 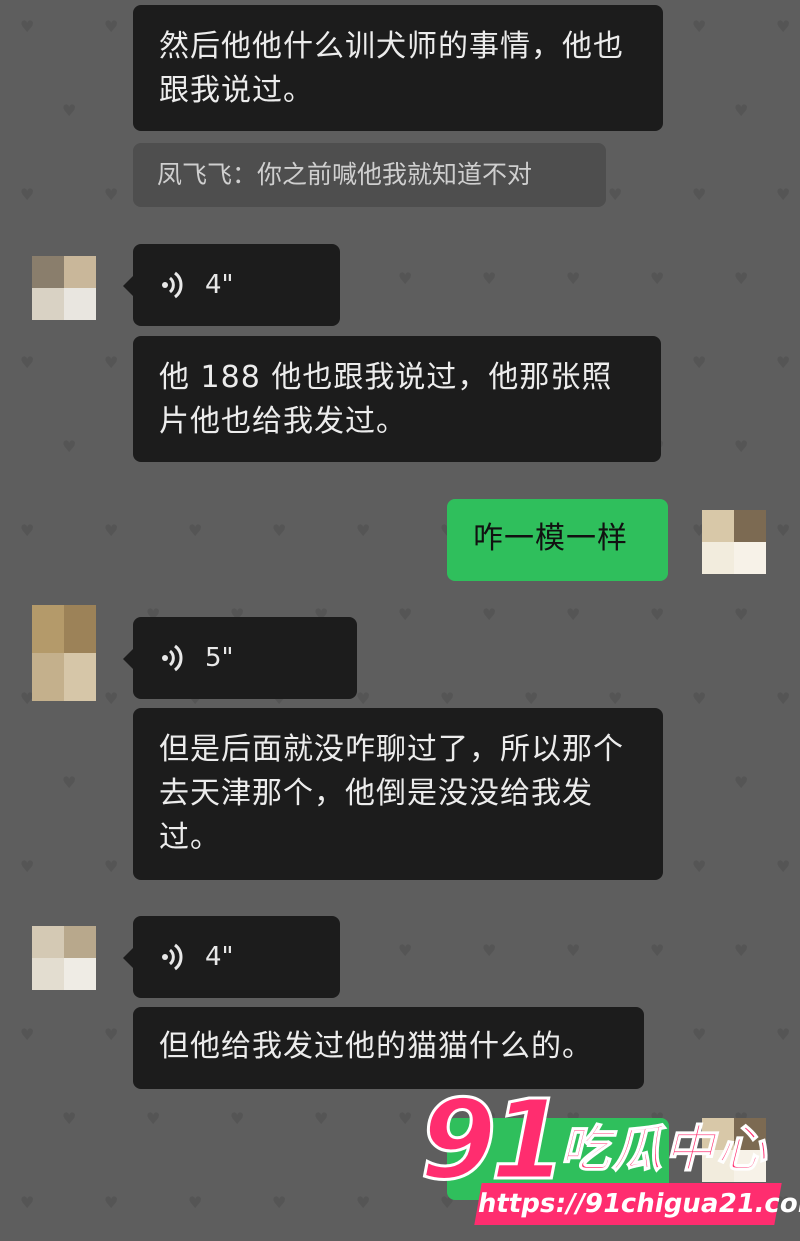 What do you see at coordinates (391, 793) in the screenshot?
I see `message-text: 但是后面就没咋聊过了，所以那个去天津那个，他倒是没没给我发过。` at bounding box center [391, 793].